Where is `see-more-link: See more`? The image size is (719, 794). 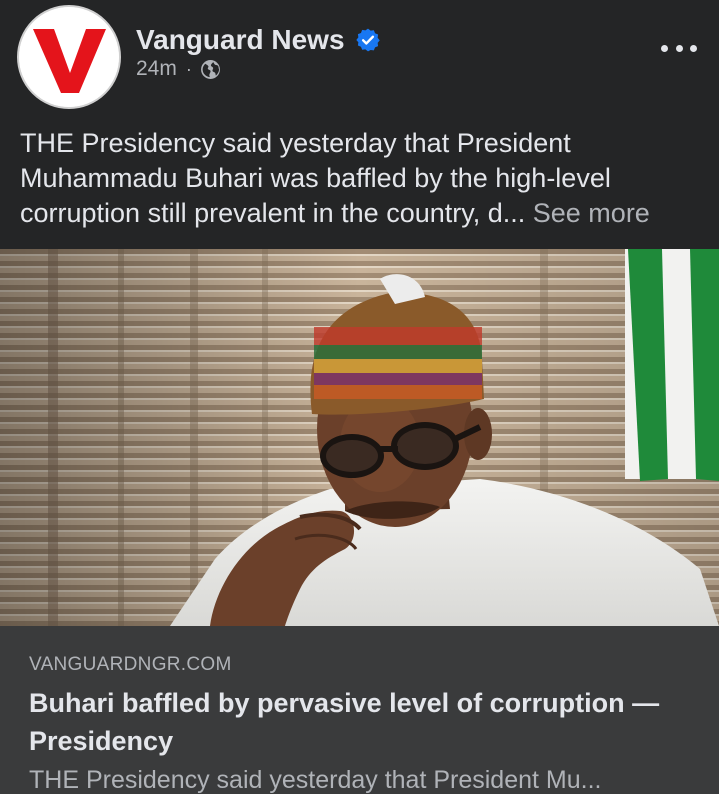 see-more-link: See more is located at coordinates (591, 213).